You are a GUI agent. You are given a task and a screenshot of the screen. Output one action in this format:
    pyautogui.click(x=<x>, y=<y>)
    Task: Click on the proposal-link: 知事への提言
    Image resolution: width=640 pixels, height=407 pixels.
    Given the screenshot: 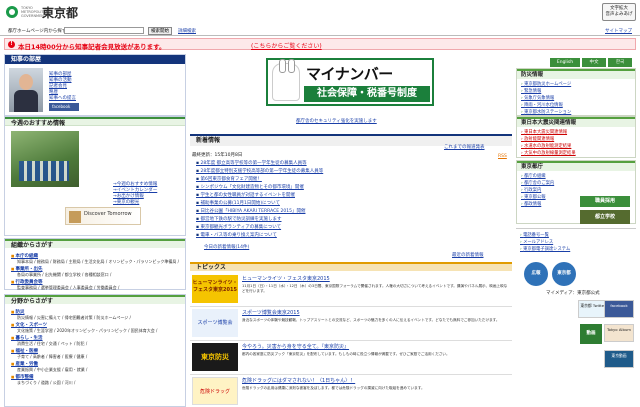 What is the action you would take?
    pyautogui.click(x=62, y=98)
    